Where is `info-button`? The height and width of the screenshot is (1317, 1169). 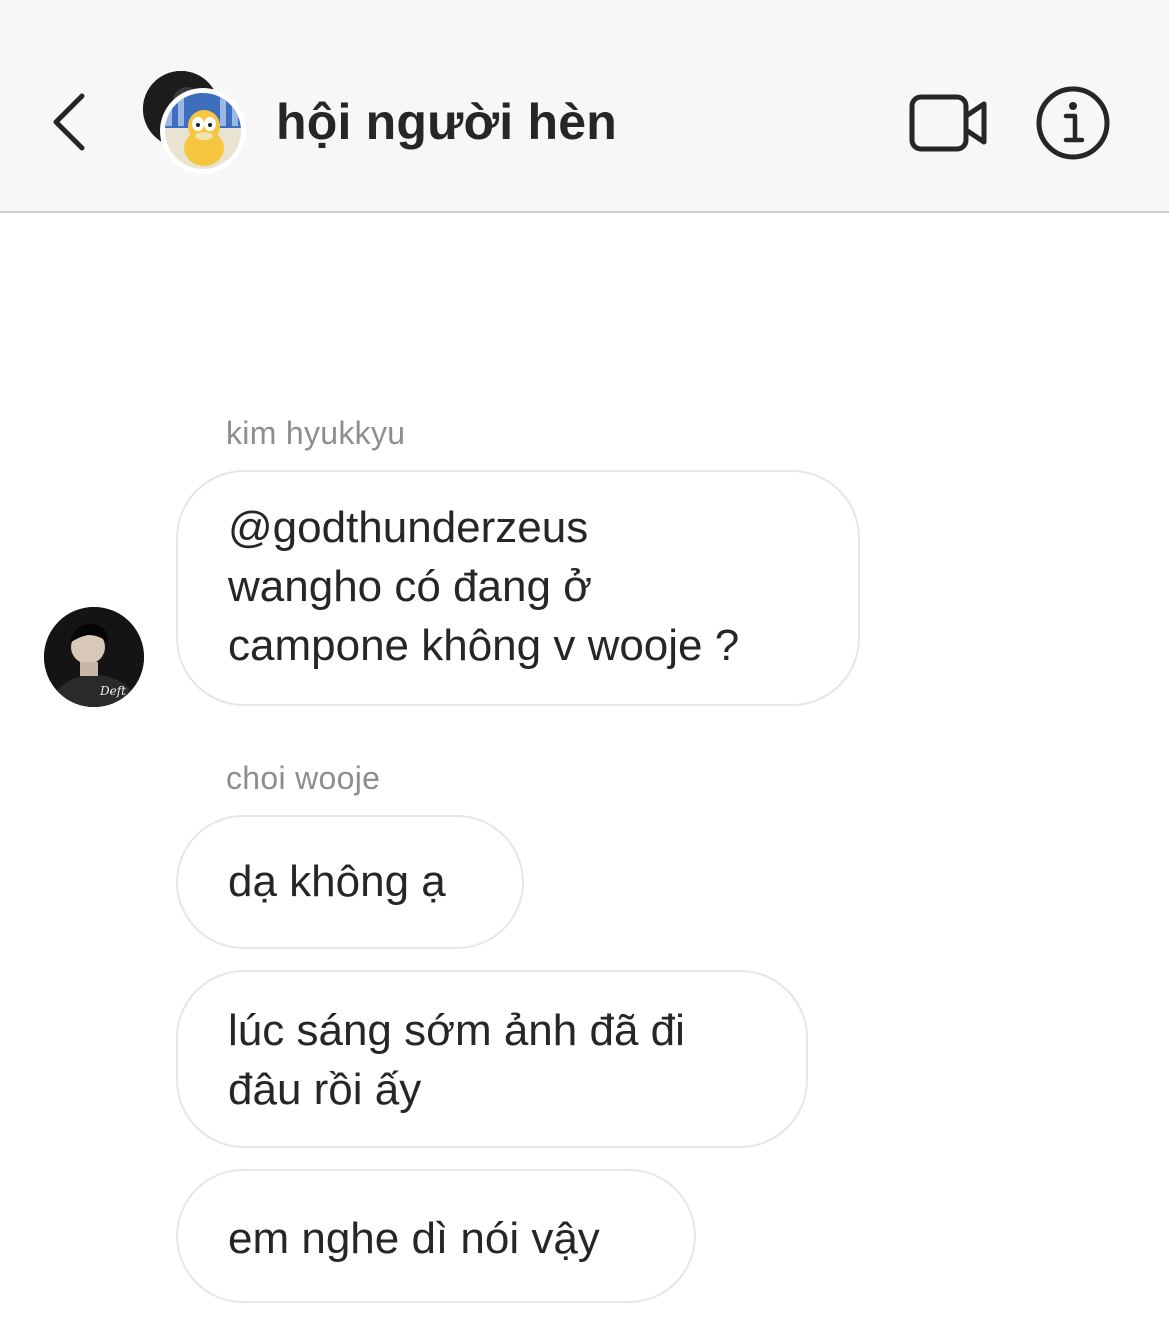
info-button is located at coordinates (1073, 123).